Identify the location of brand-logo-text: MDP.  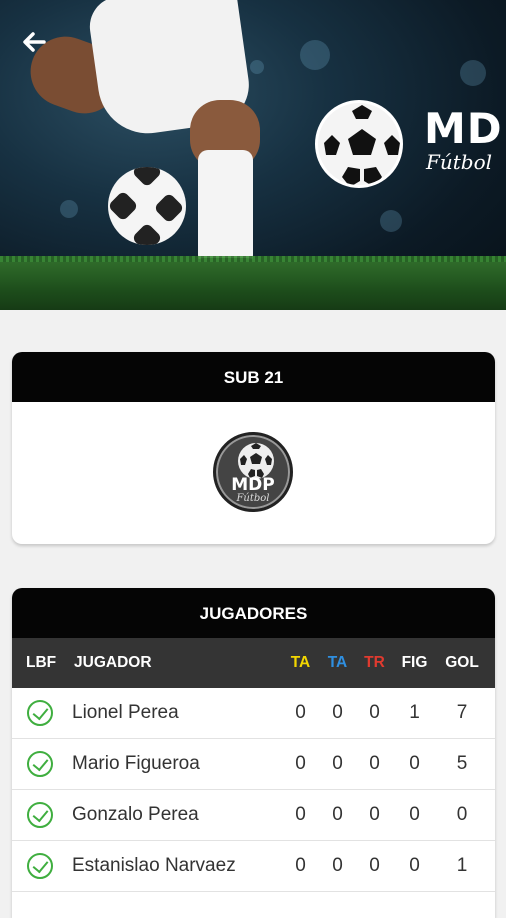
(465, 128).